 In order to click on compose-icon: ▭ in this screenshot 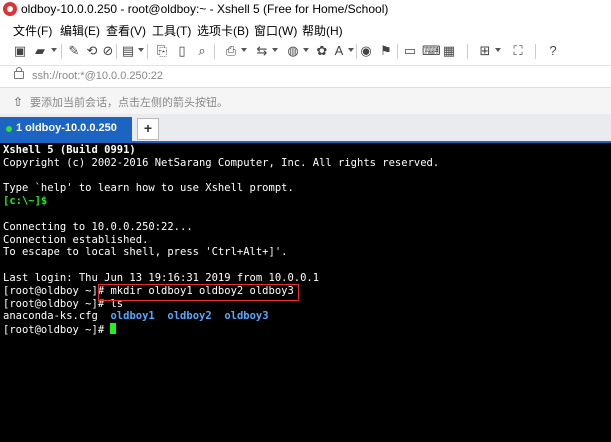, I will do `click(410, 51)`.